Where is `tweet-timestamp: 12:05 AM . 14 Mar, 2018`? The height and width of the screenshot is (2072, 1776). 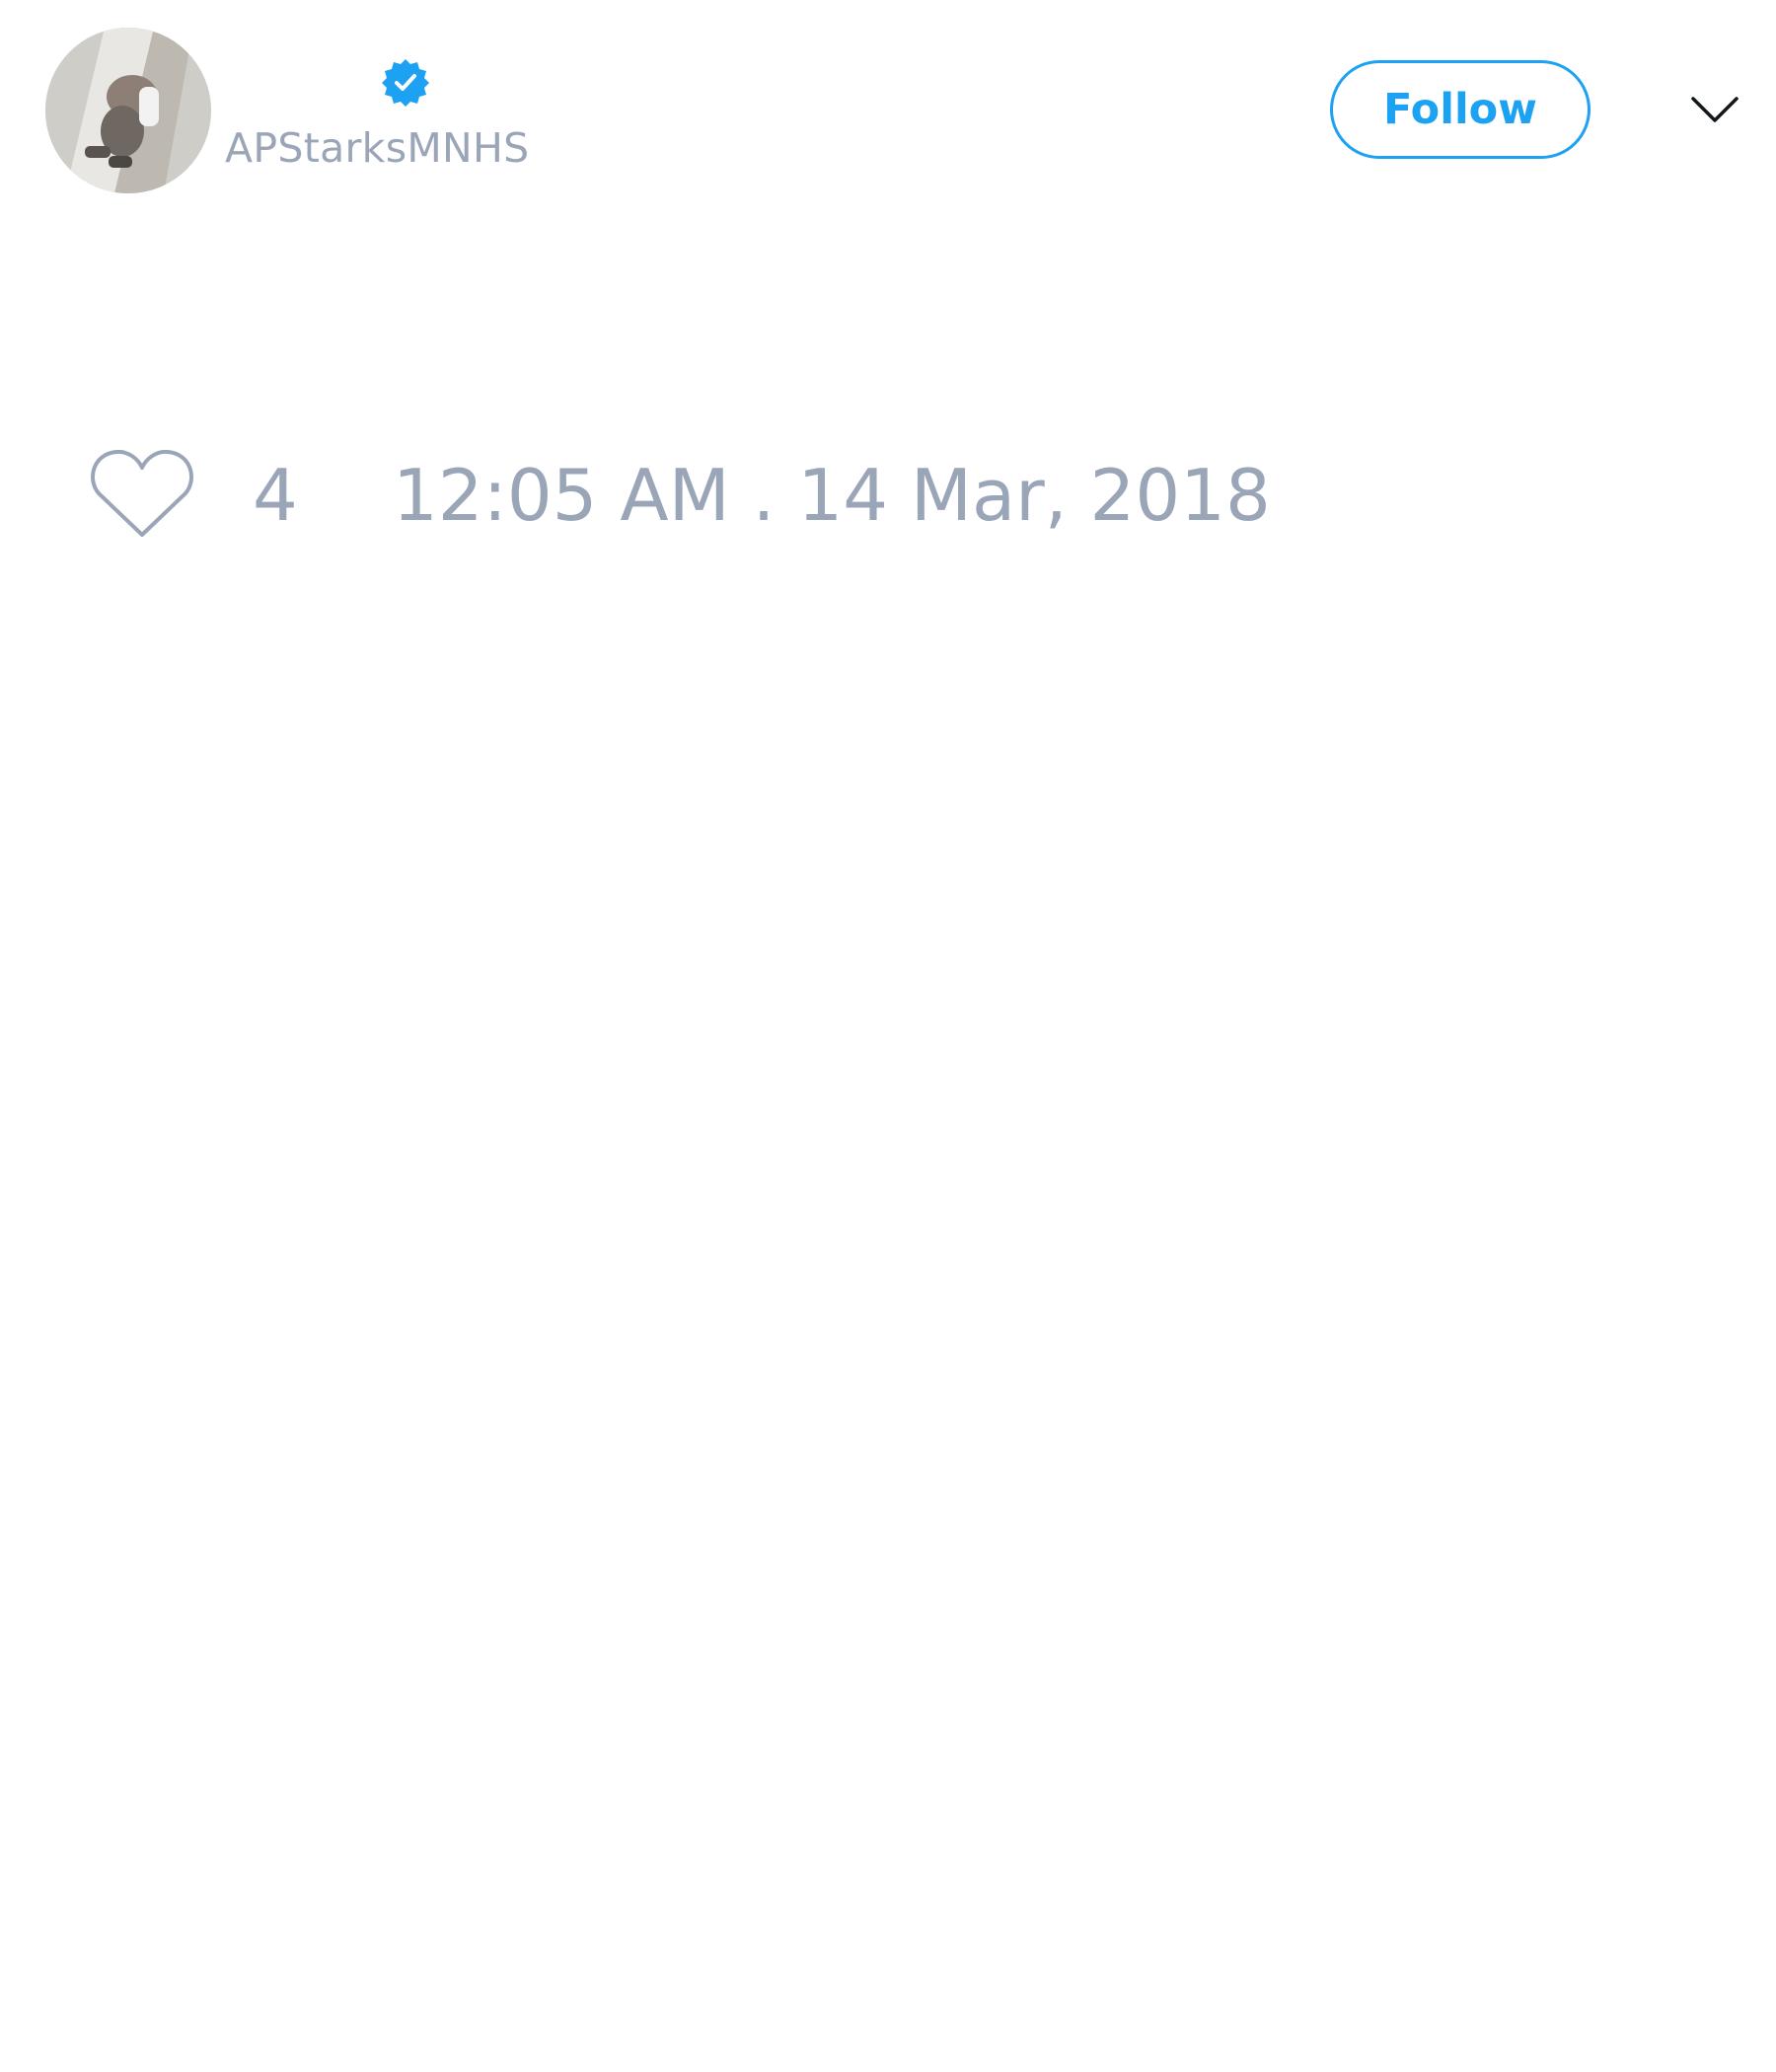
tweet-timestamp: 12:05 AM . 14 Mar, 2018 is located at coordinates (832, 496).